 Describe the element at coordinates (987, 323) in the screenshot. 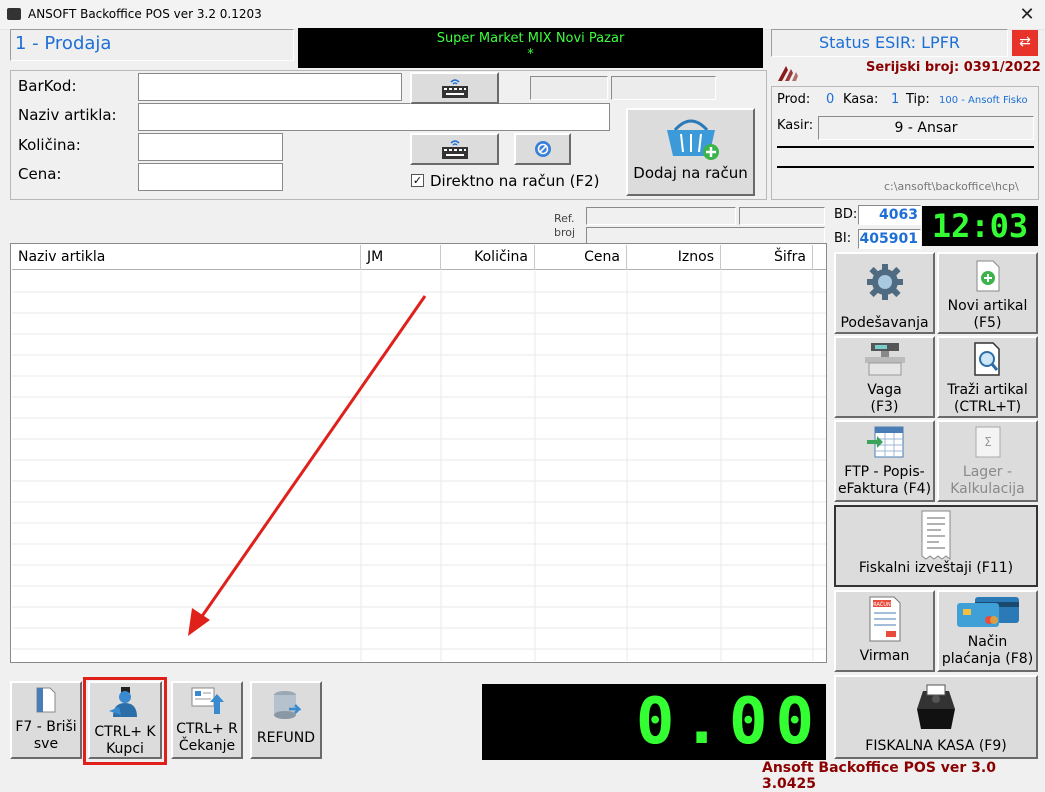

I see `novi-artikal-key: (F5)` at that location.